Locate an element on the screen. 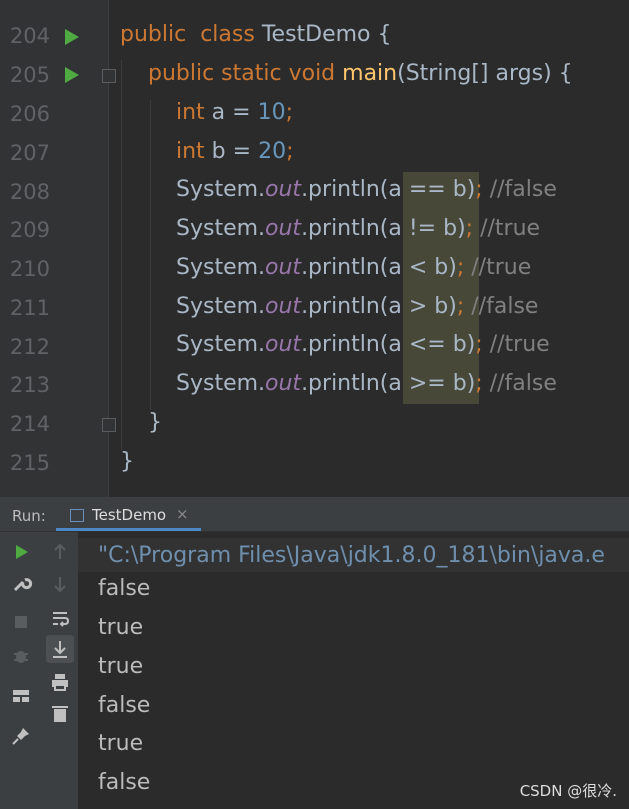 This screenshot has width=629, height=809. code-line-211: System.out.println(a > b); //false is located at coordinates (357, 306).